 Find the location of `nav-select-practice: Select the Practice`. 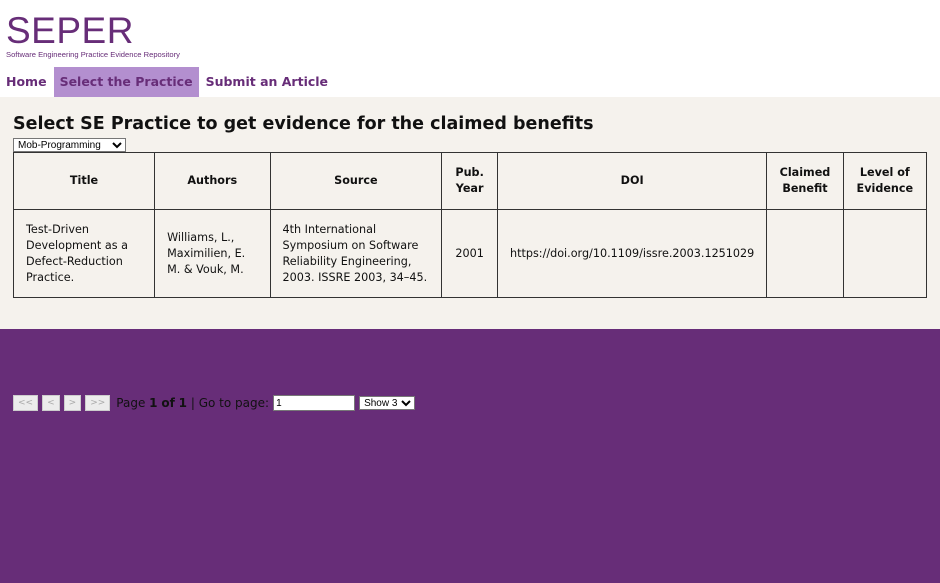

nav-select-practice: Select the Practice is located at coordinates (126, 82).